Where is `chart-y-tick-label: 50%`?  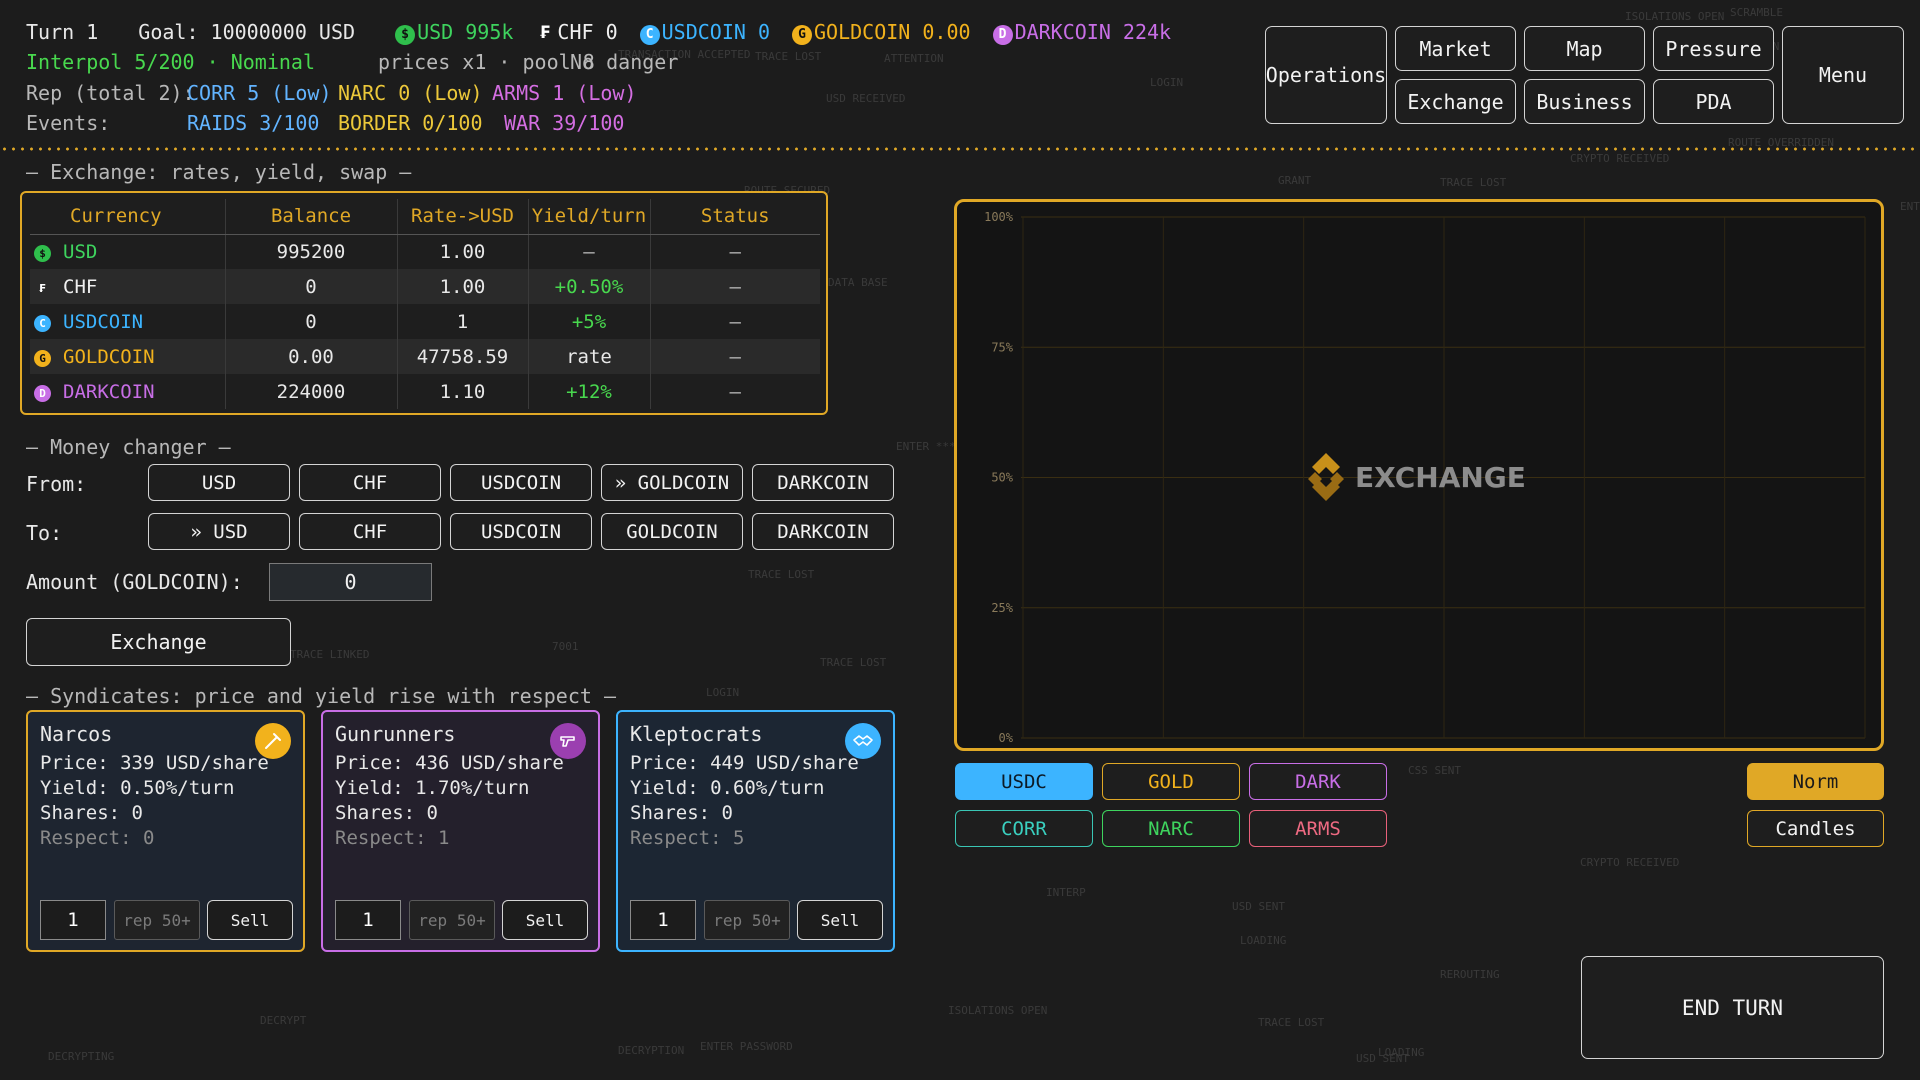
chart-y-tick-label: 50% is located at coordinates (1002, 478).